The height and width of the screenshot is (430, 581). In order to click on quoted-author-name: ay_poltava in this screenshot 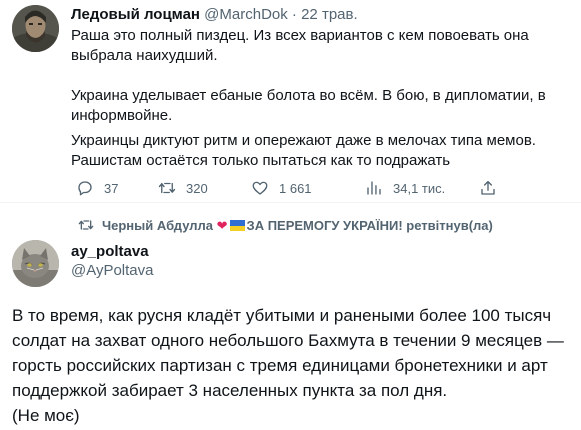, I will do `click(110, 251)`.